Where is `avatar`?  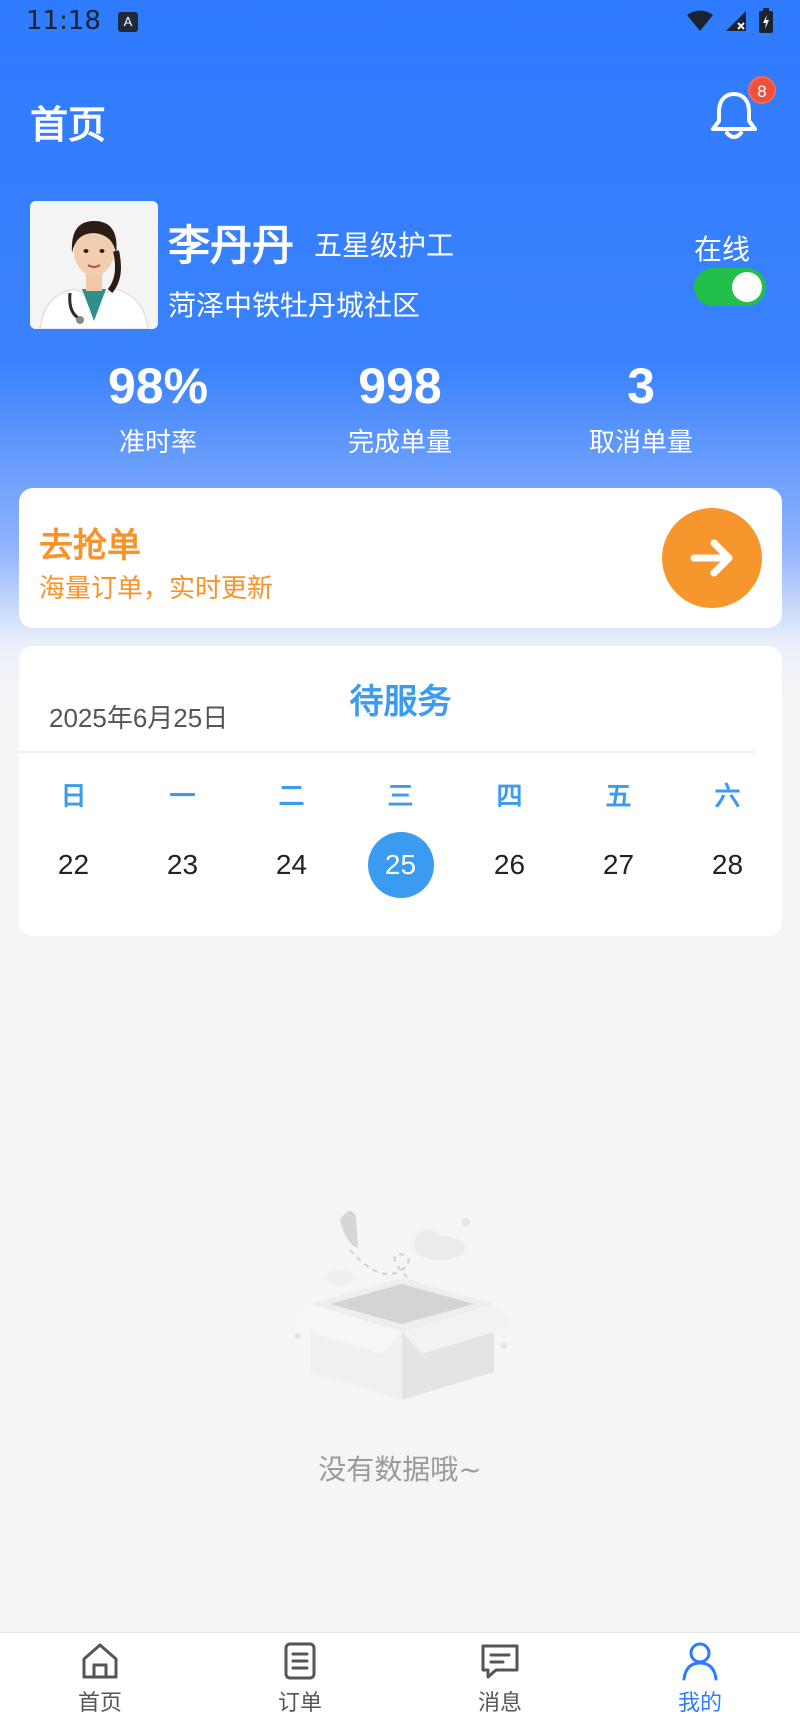 avatar is located at coordinates (94, 265).